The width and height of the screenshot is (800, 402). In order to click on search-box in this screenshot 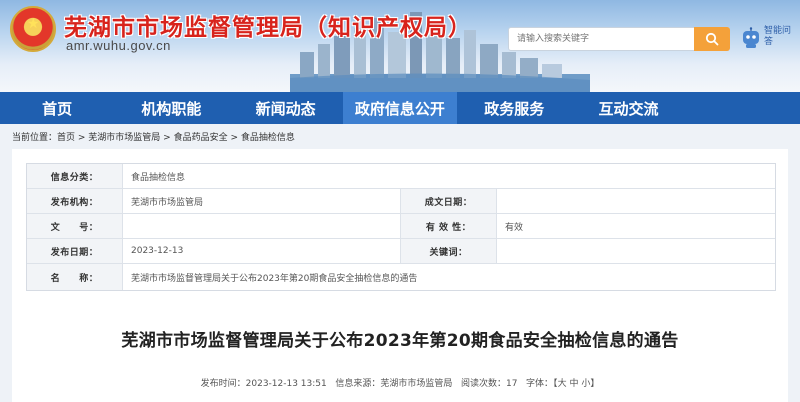, I will do `click(619, 39)`.